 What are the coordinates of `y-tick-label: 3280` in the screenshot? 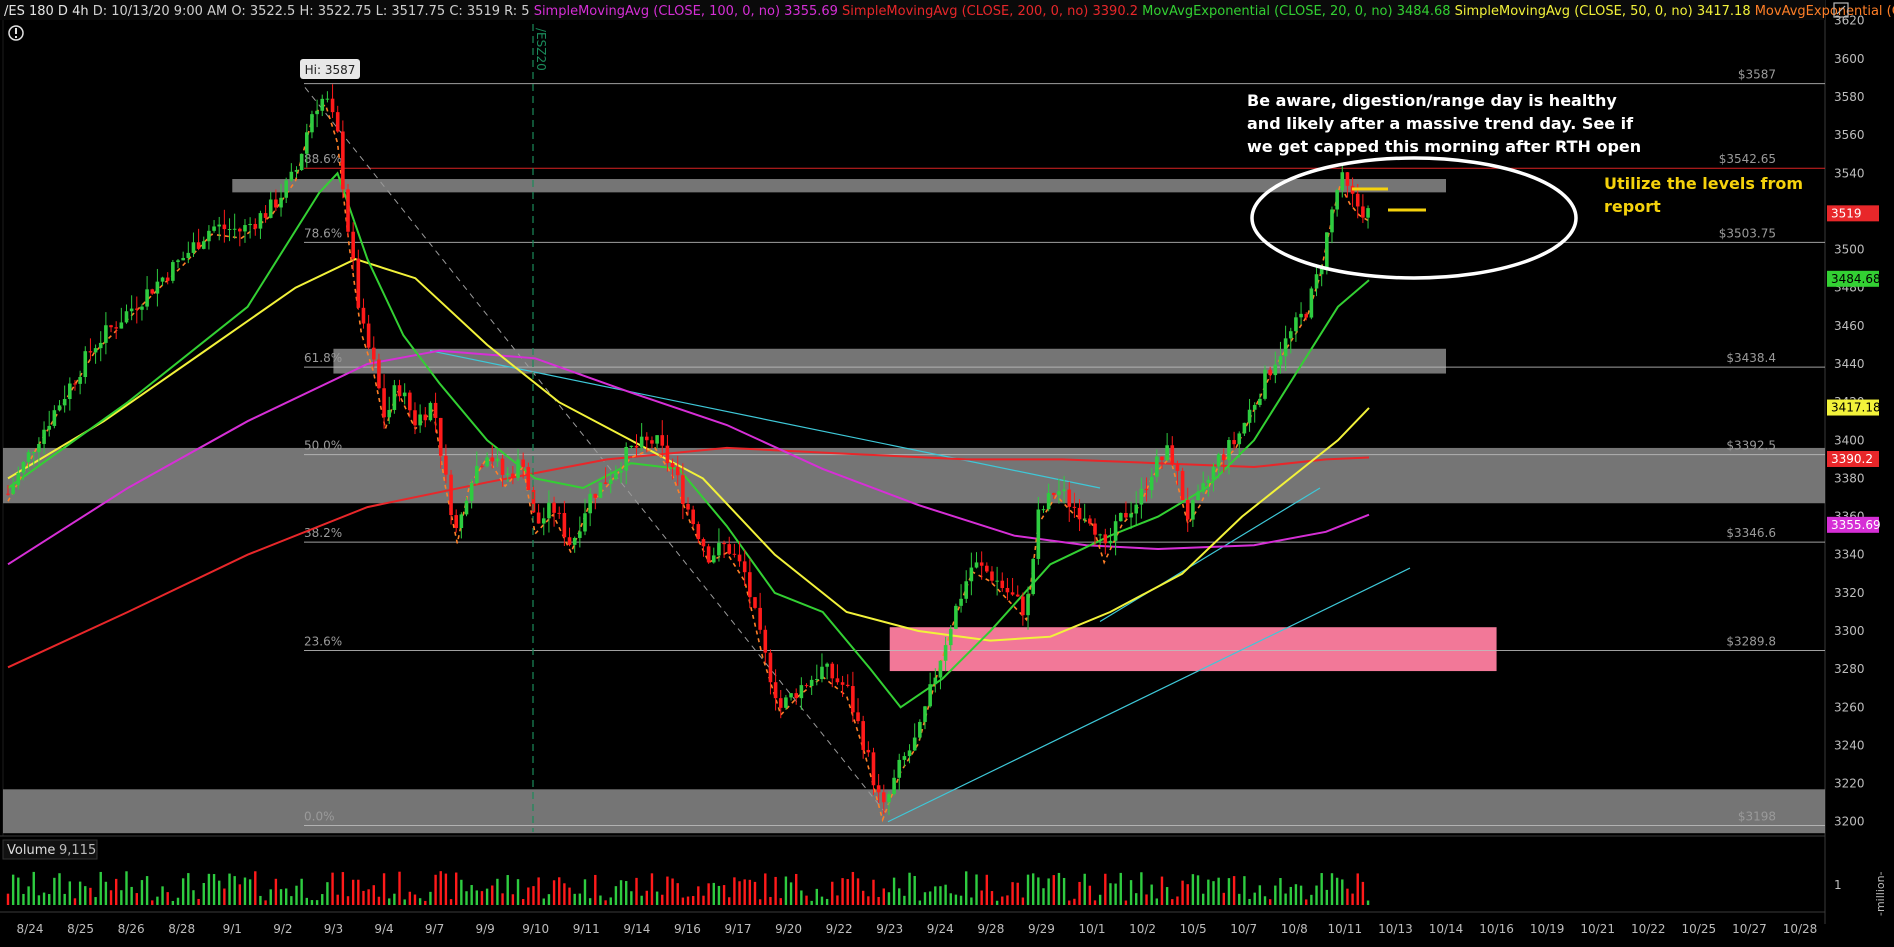 It's located at (1849, 669).